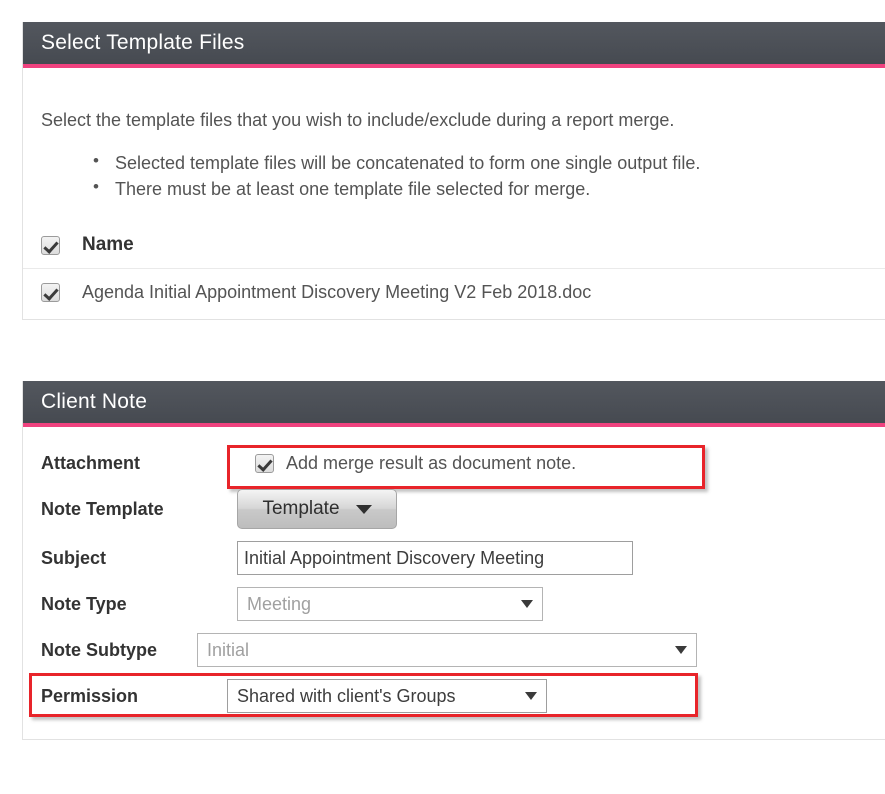 This screenshot has height=794, width=885. What do you see at coordinates (431, 462) in the screenshot?
I see `attachment-checkbox-label: Add merge result as document note.` at bounding box center [431, 462].